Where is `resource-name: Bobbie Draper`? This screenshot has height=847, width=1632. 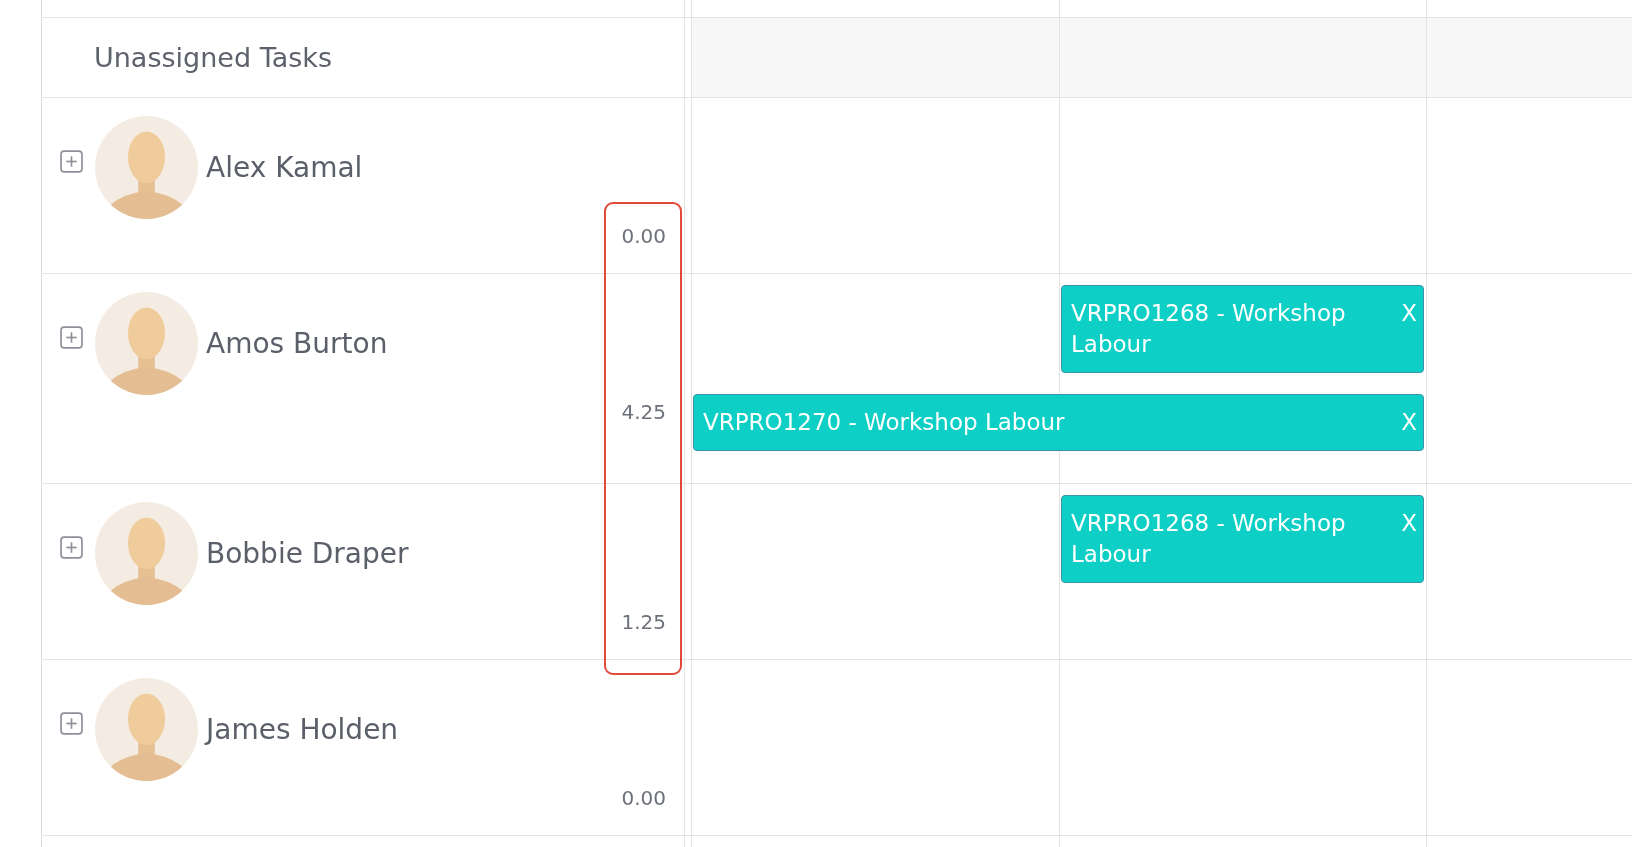 resource-name: Bobbie Draper is located at coordinates (307, 553).